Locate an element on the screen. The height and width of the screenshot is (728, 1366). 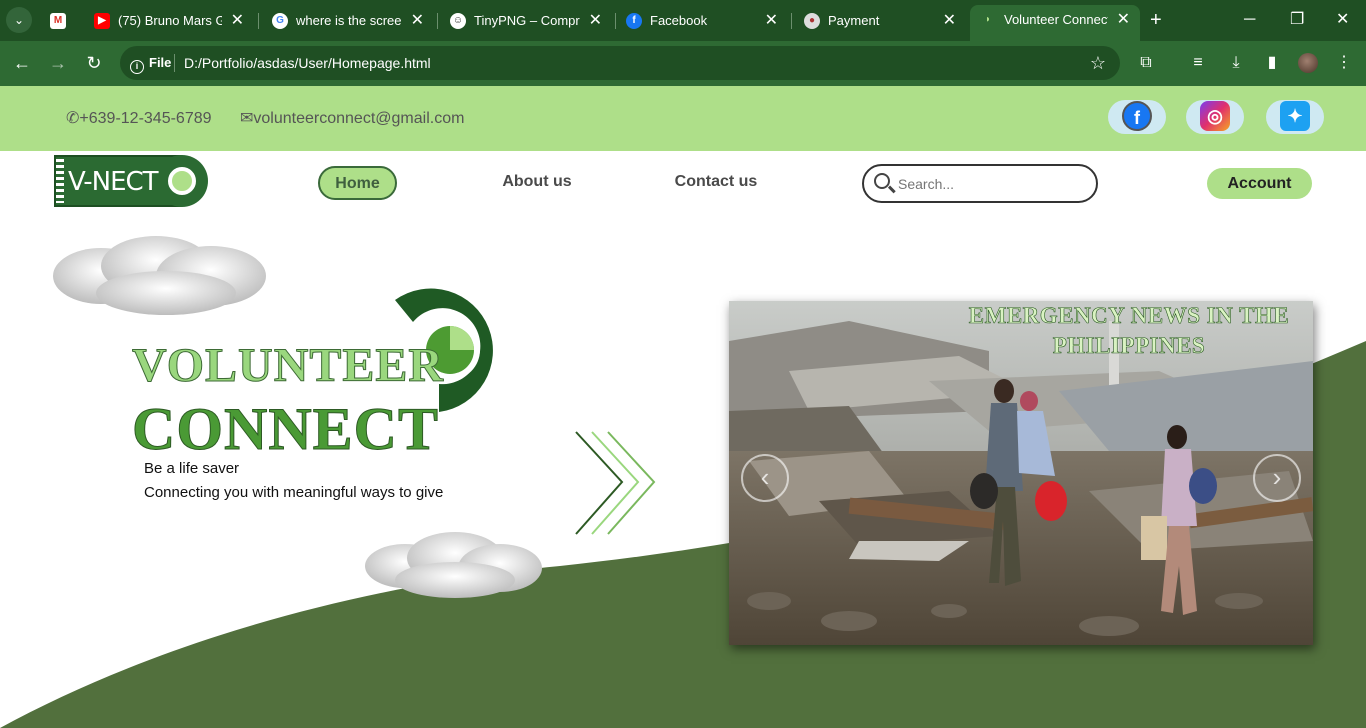
search-box is located at coordinates (980, 183).